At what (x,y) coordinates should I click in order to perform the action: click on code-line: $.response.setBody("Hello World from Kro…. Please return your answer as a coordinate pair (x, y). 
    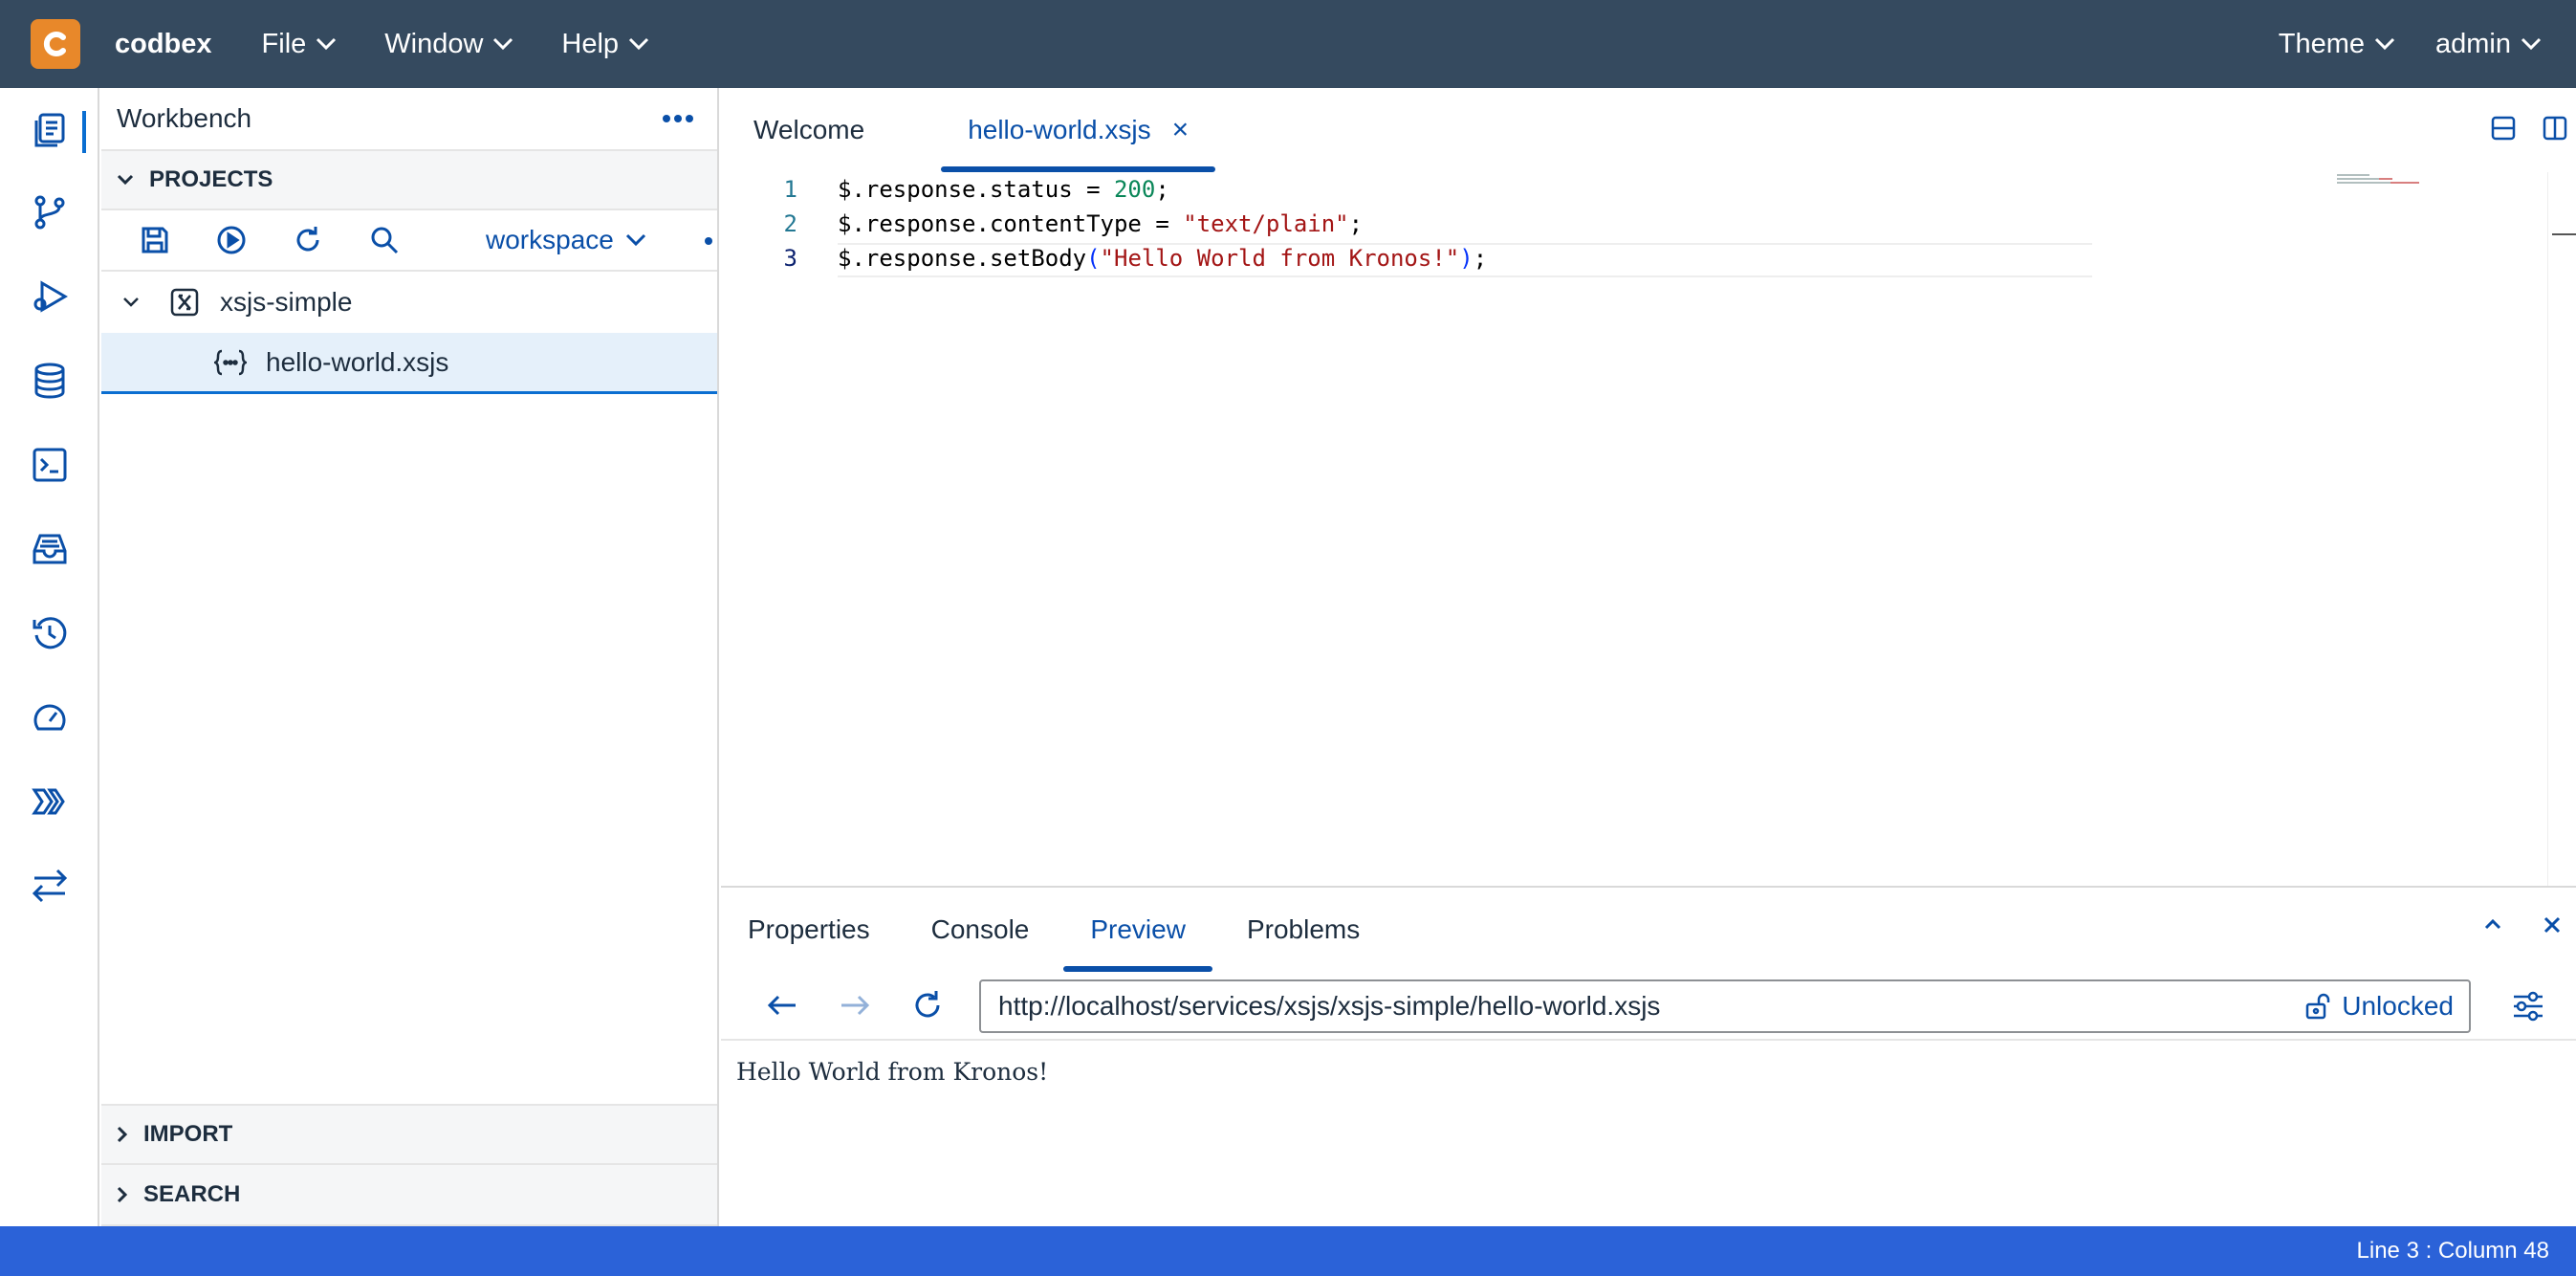
    Looking at the image, I should click on (1162, 258).